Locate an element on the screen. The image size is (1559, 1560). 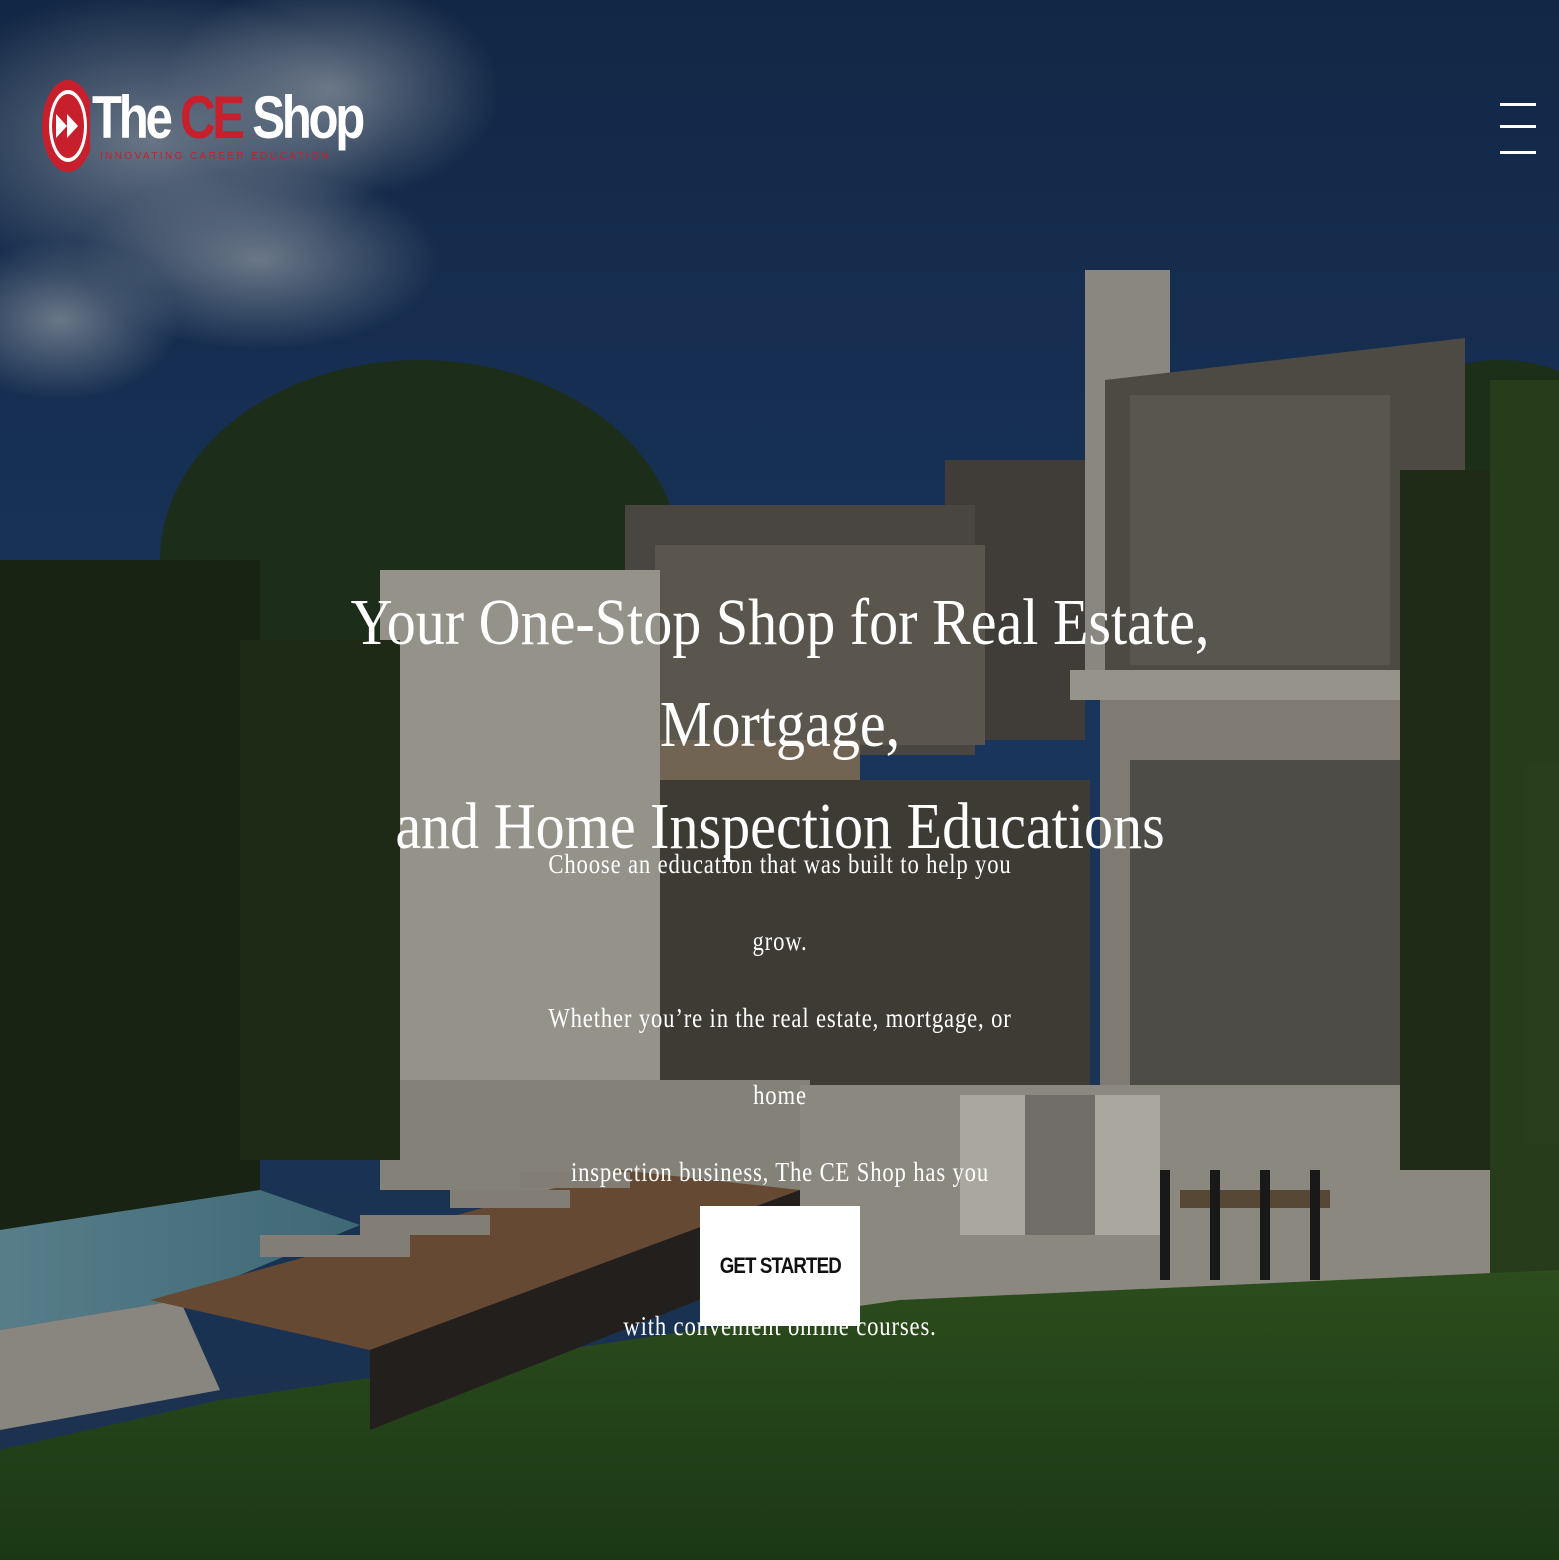
menu-line-middle is located at coordinates (1518, 126).